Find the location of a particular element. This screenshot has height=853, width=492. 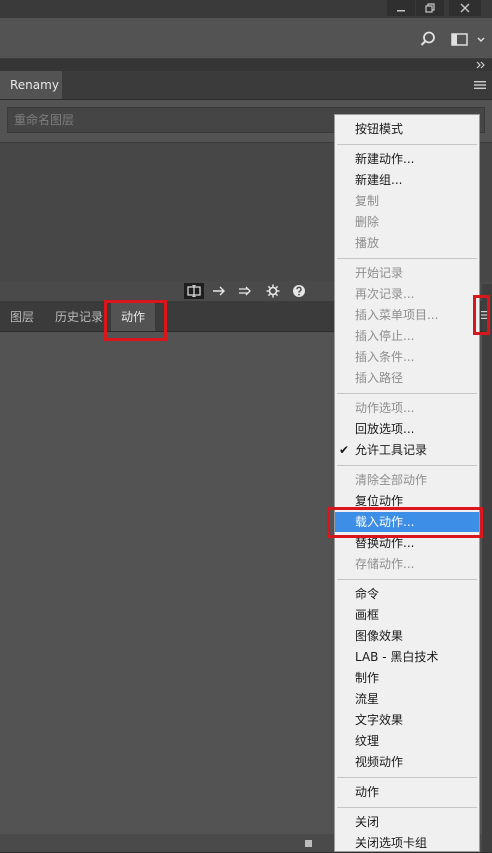

menu-item: 动作 is located at coordinates (407, 792).